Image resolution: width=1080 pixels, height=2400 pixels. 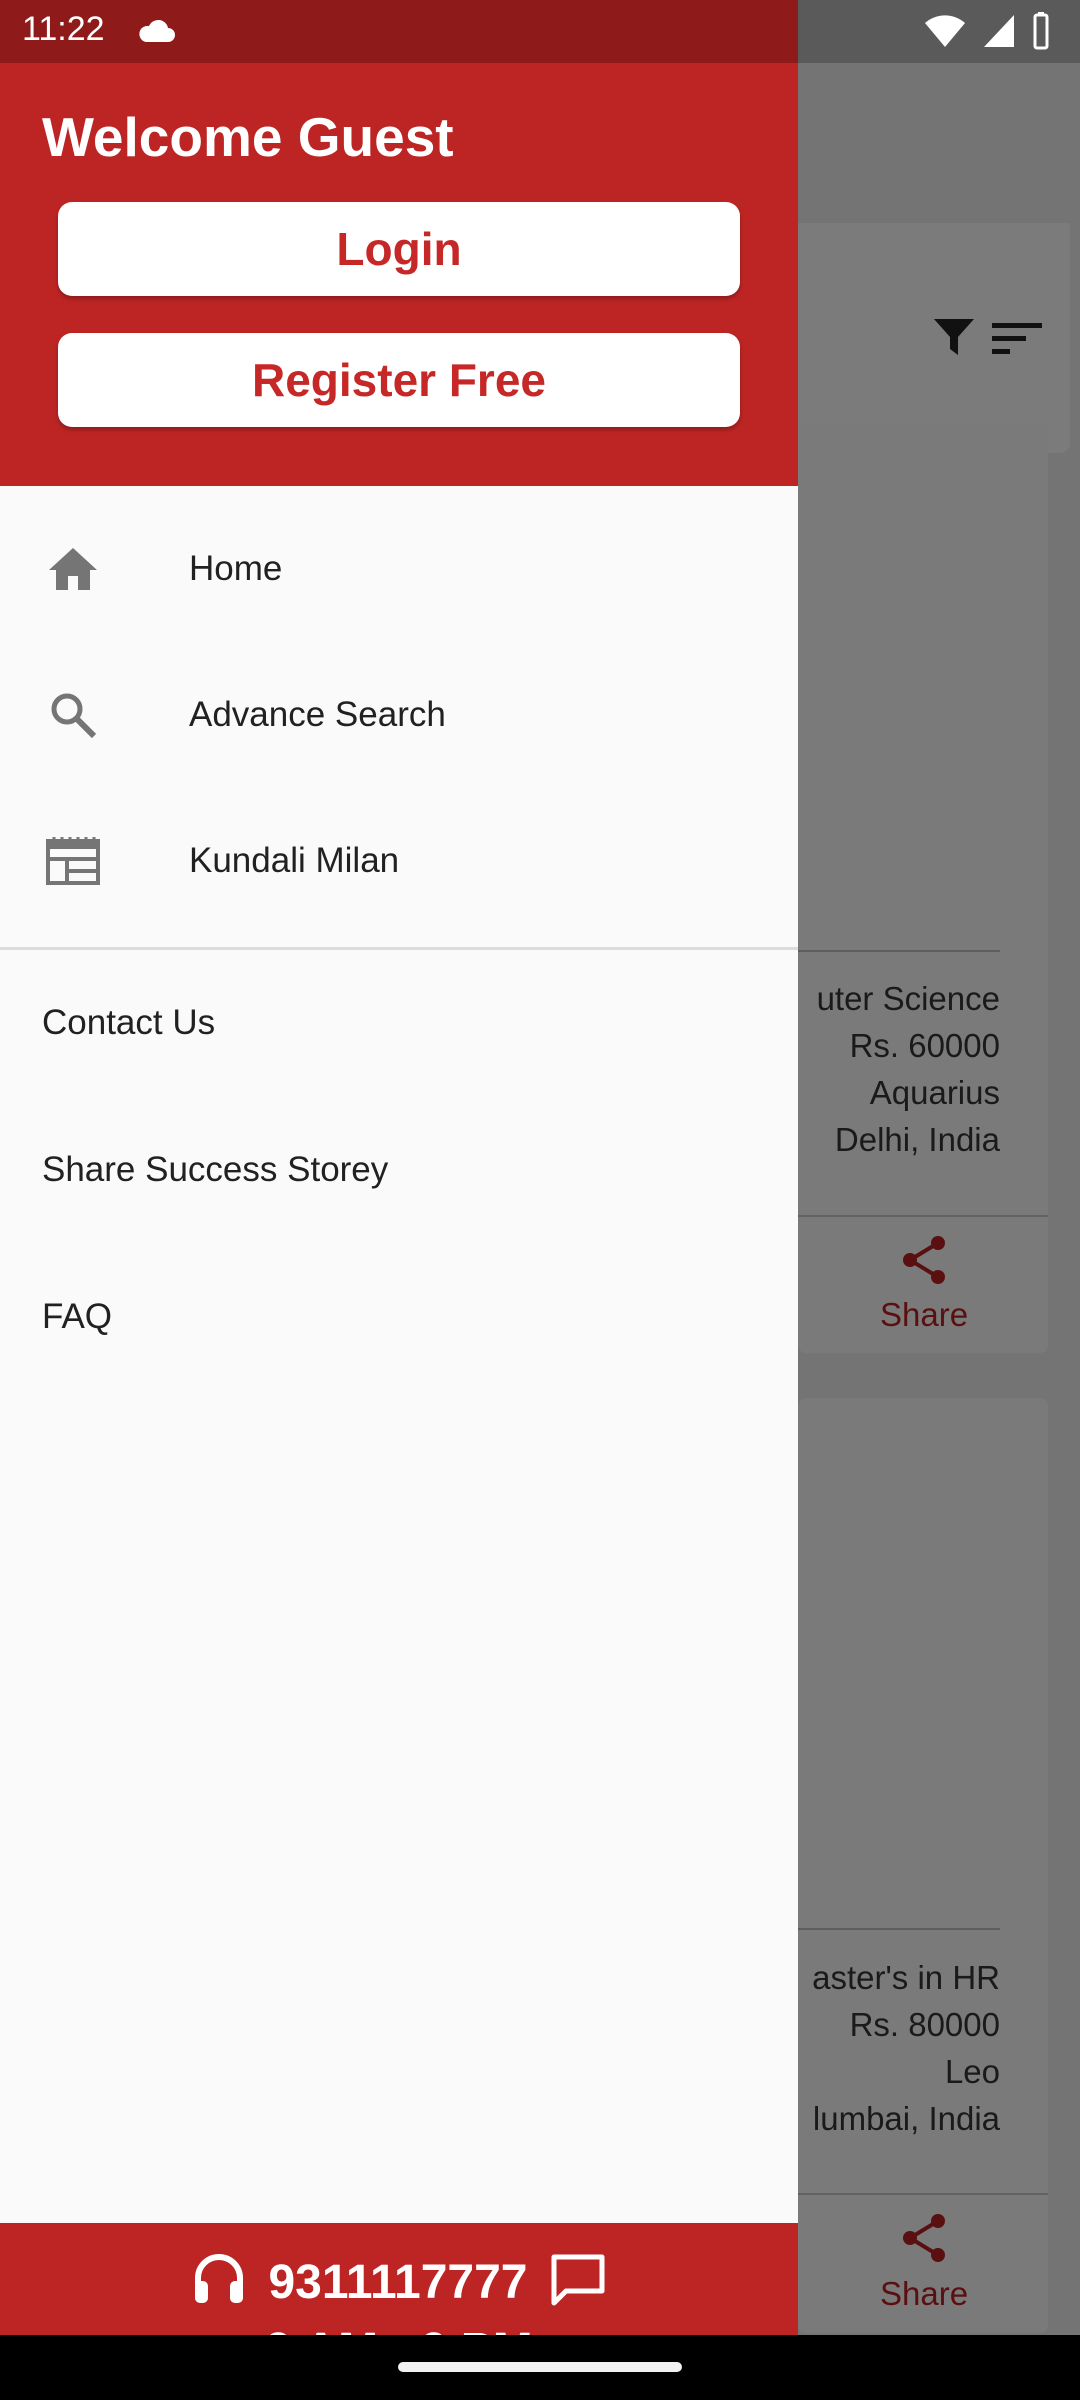 I want to click on background-toolbar, so click(x=934, y=338).